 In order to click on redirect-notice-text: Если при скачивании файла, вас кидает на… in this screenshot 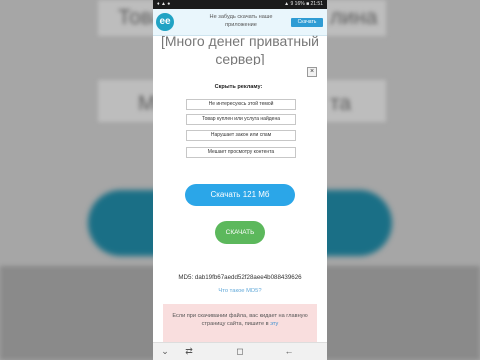, I will do `click(240, 320)`.